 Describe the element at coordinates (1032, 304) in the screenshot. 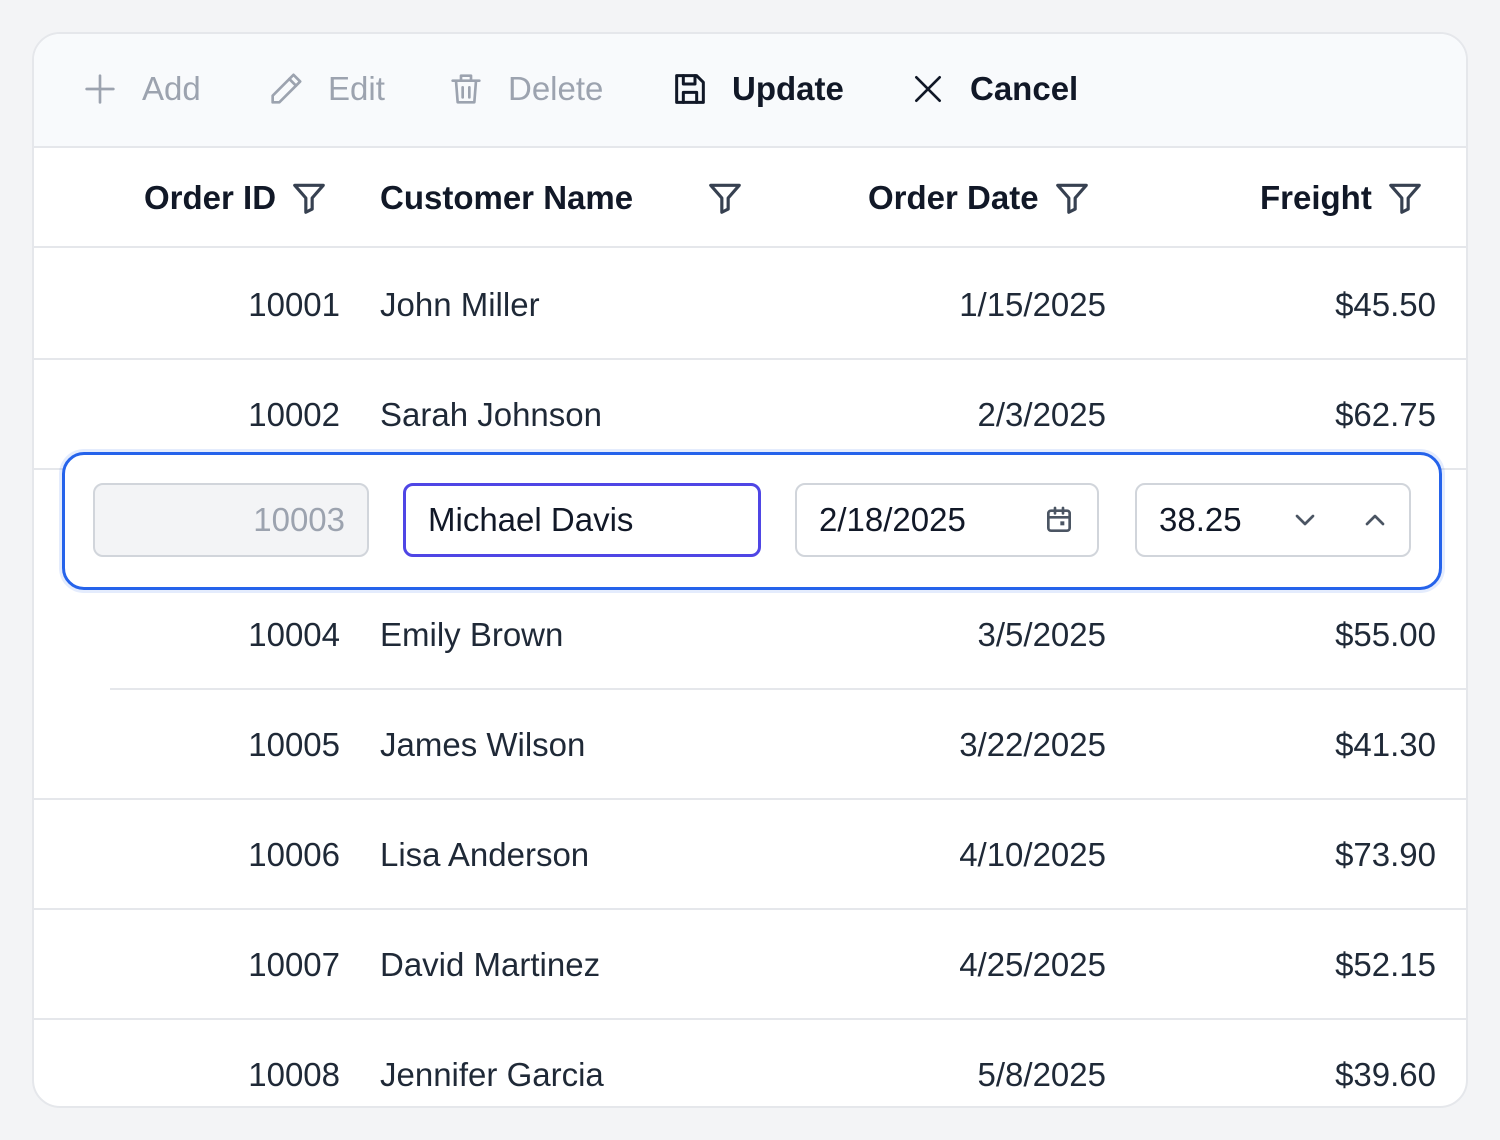

I see `cell-order-date: 1/15/2025` at that location.